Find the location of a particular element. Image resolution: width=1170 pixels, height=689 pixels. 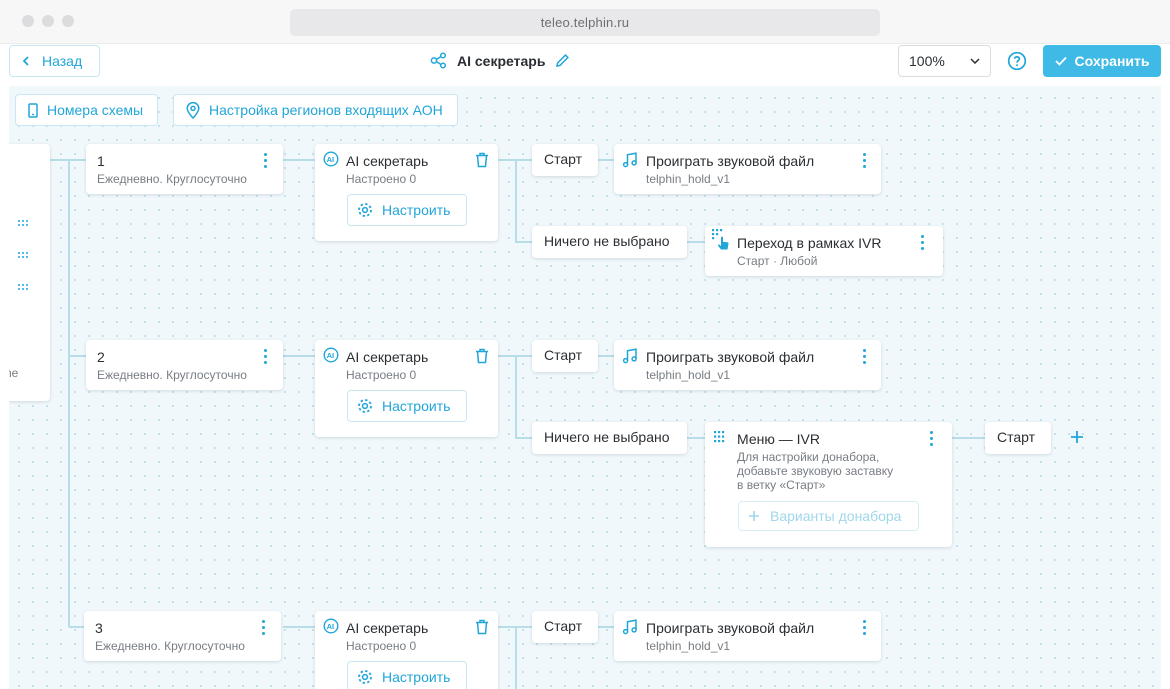

back-button: Назад is located at coordinates (54, 61).